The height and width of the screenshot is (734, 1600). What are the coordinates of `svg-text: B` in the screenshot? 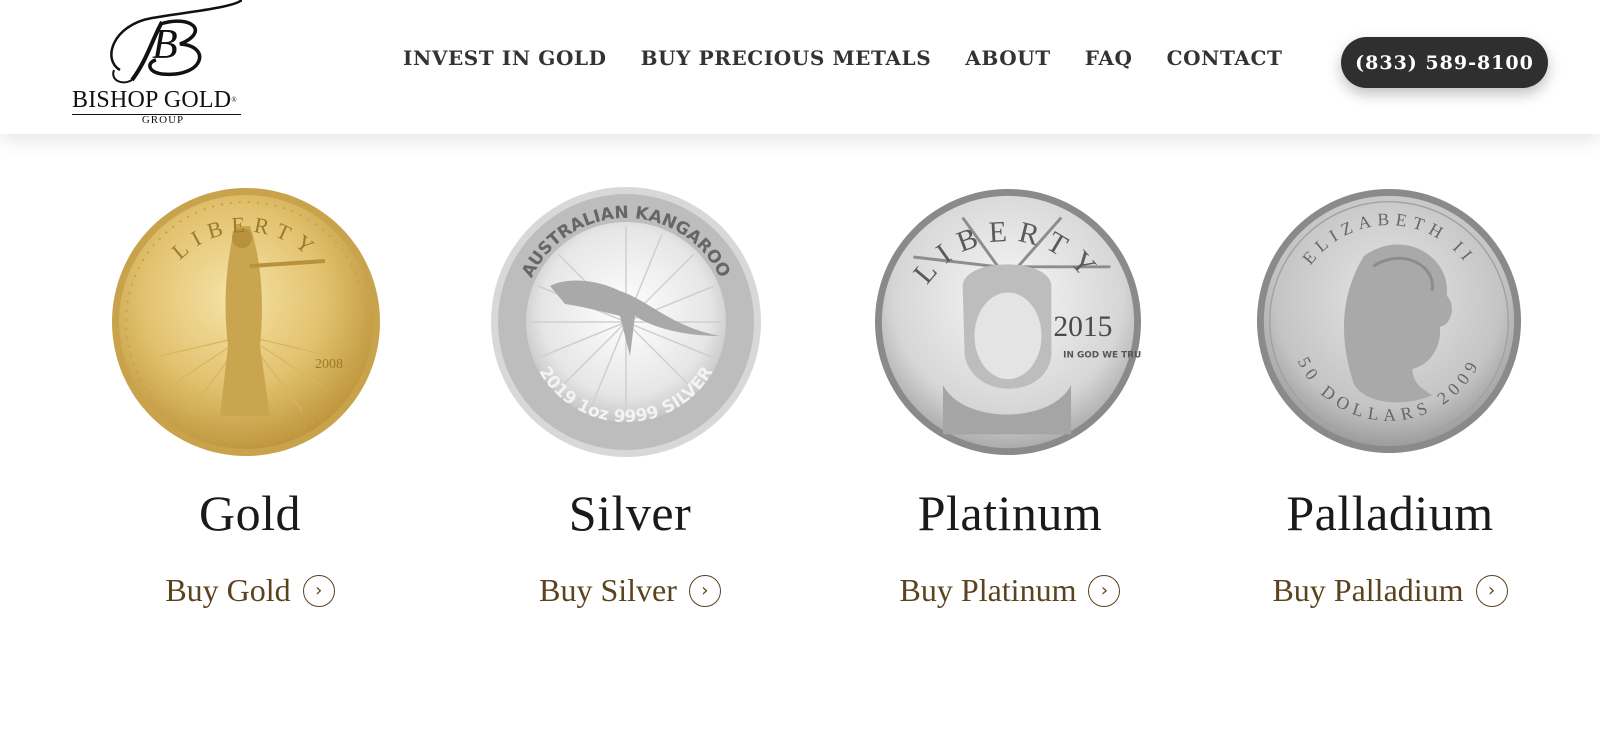 It's located at (165, 45).